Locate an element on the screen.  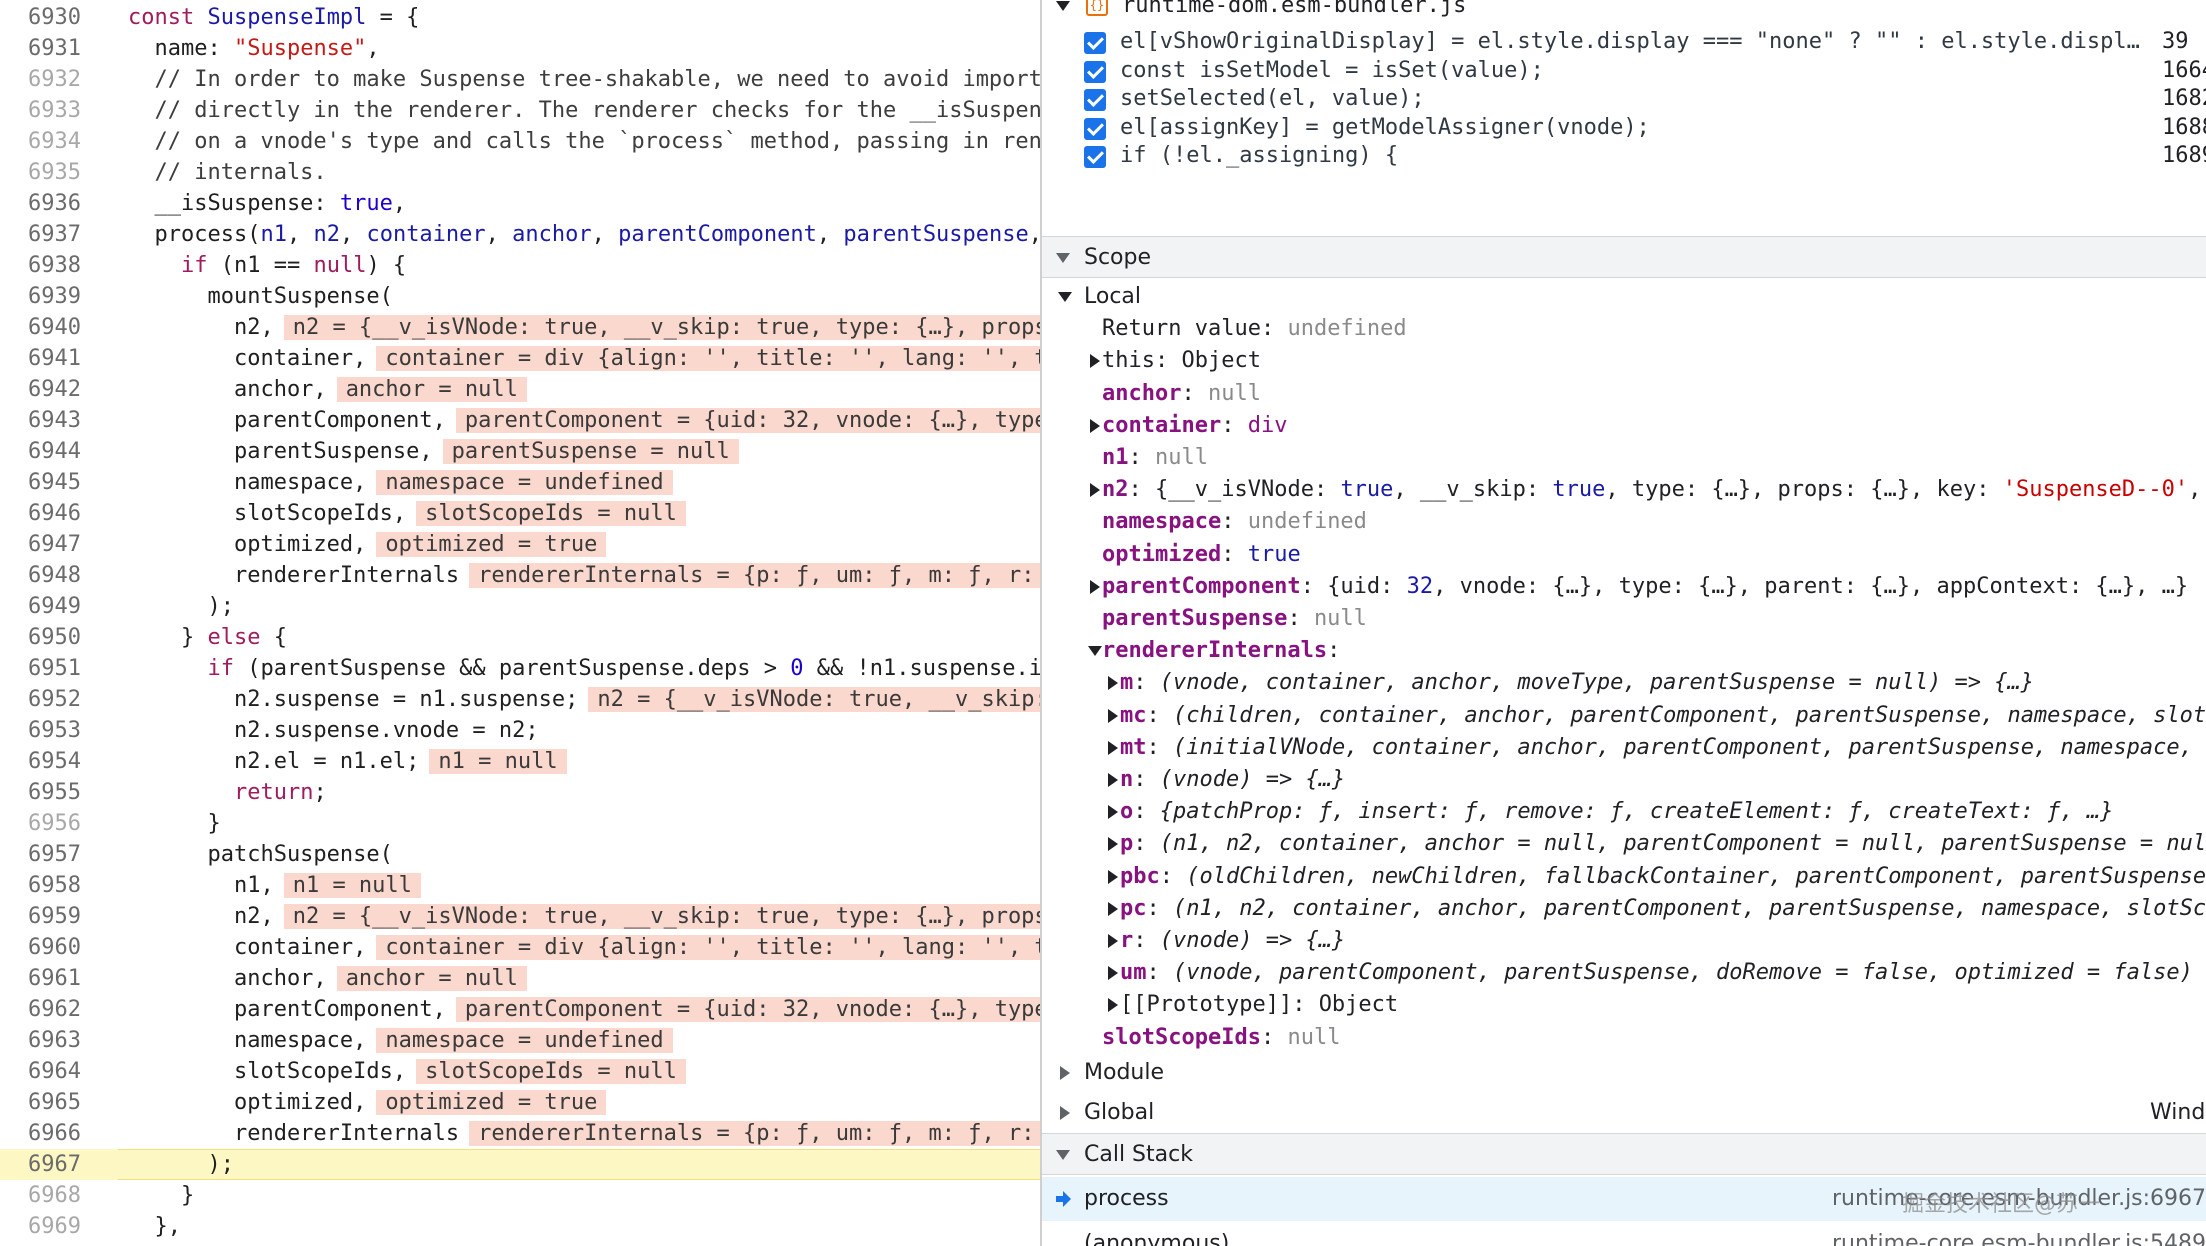
code-line: 6930 const SuspenseImpl = { is located at coordinates (520, 17).